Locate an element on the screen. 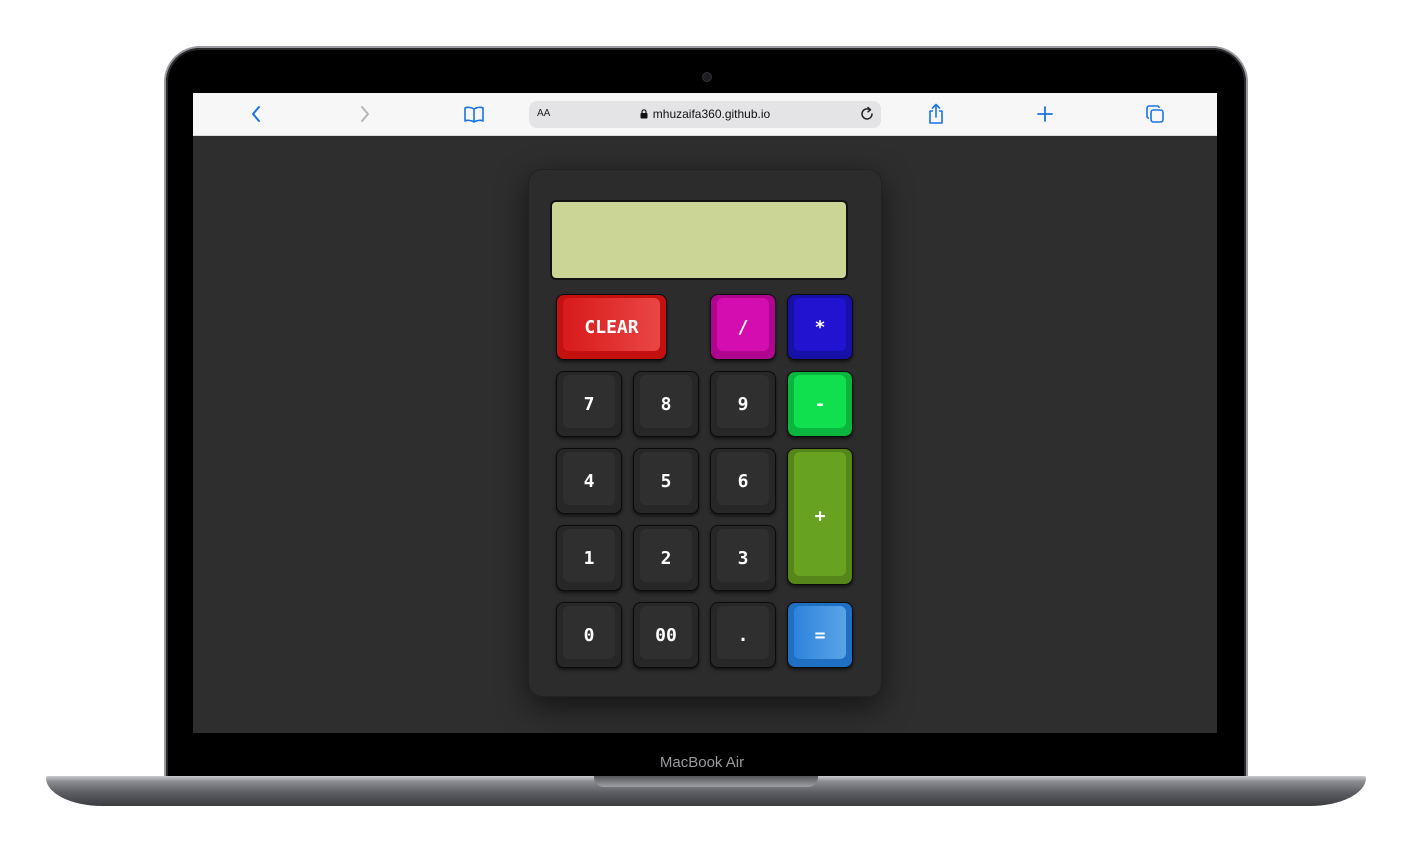 Image resolution: width=1404 pixels, height=842 pixels. key-8: 8 is located at coordinates (666, 404).